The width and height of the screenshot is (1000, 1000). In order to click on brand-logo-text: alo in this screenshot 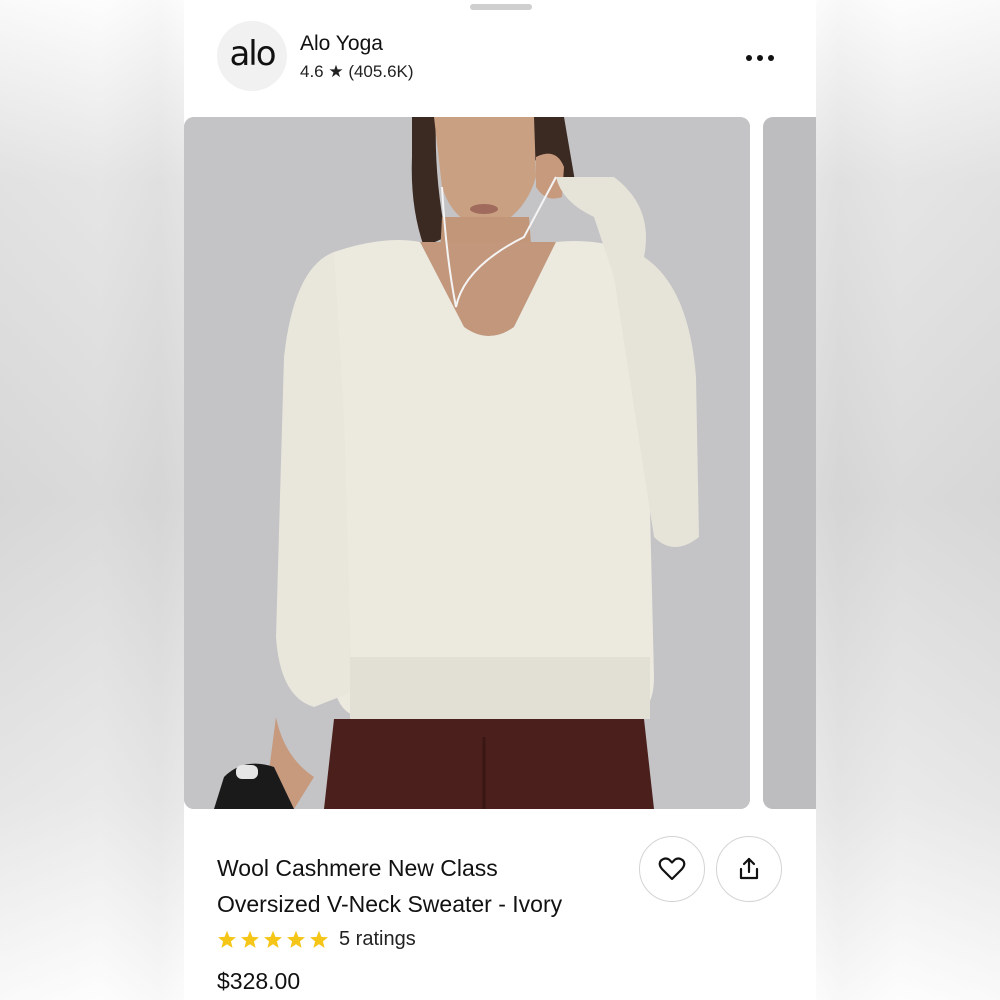, I will do `click(252, 54)`.